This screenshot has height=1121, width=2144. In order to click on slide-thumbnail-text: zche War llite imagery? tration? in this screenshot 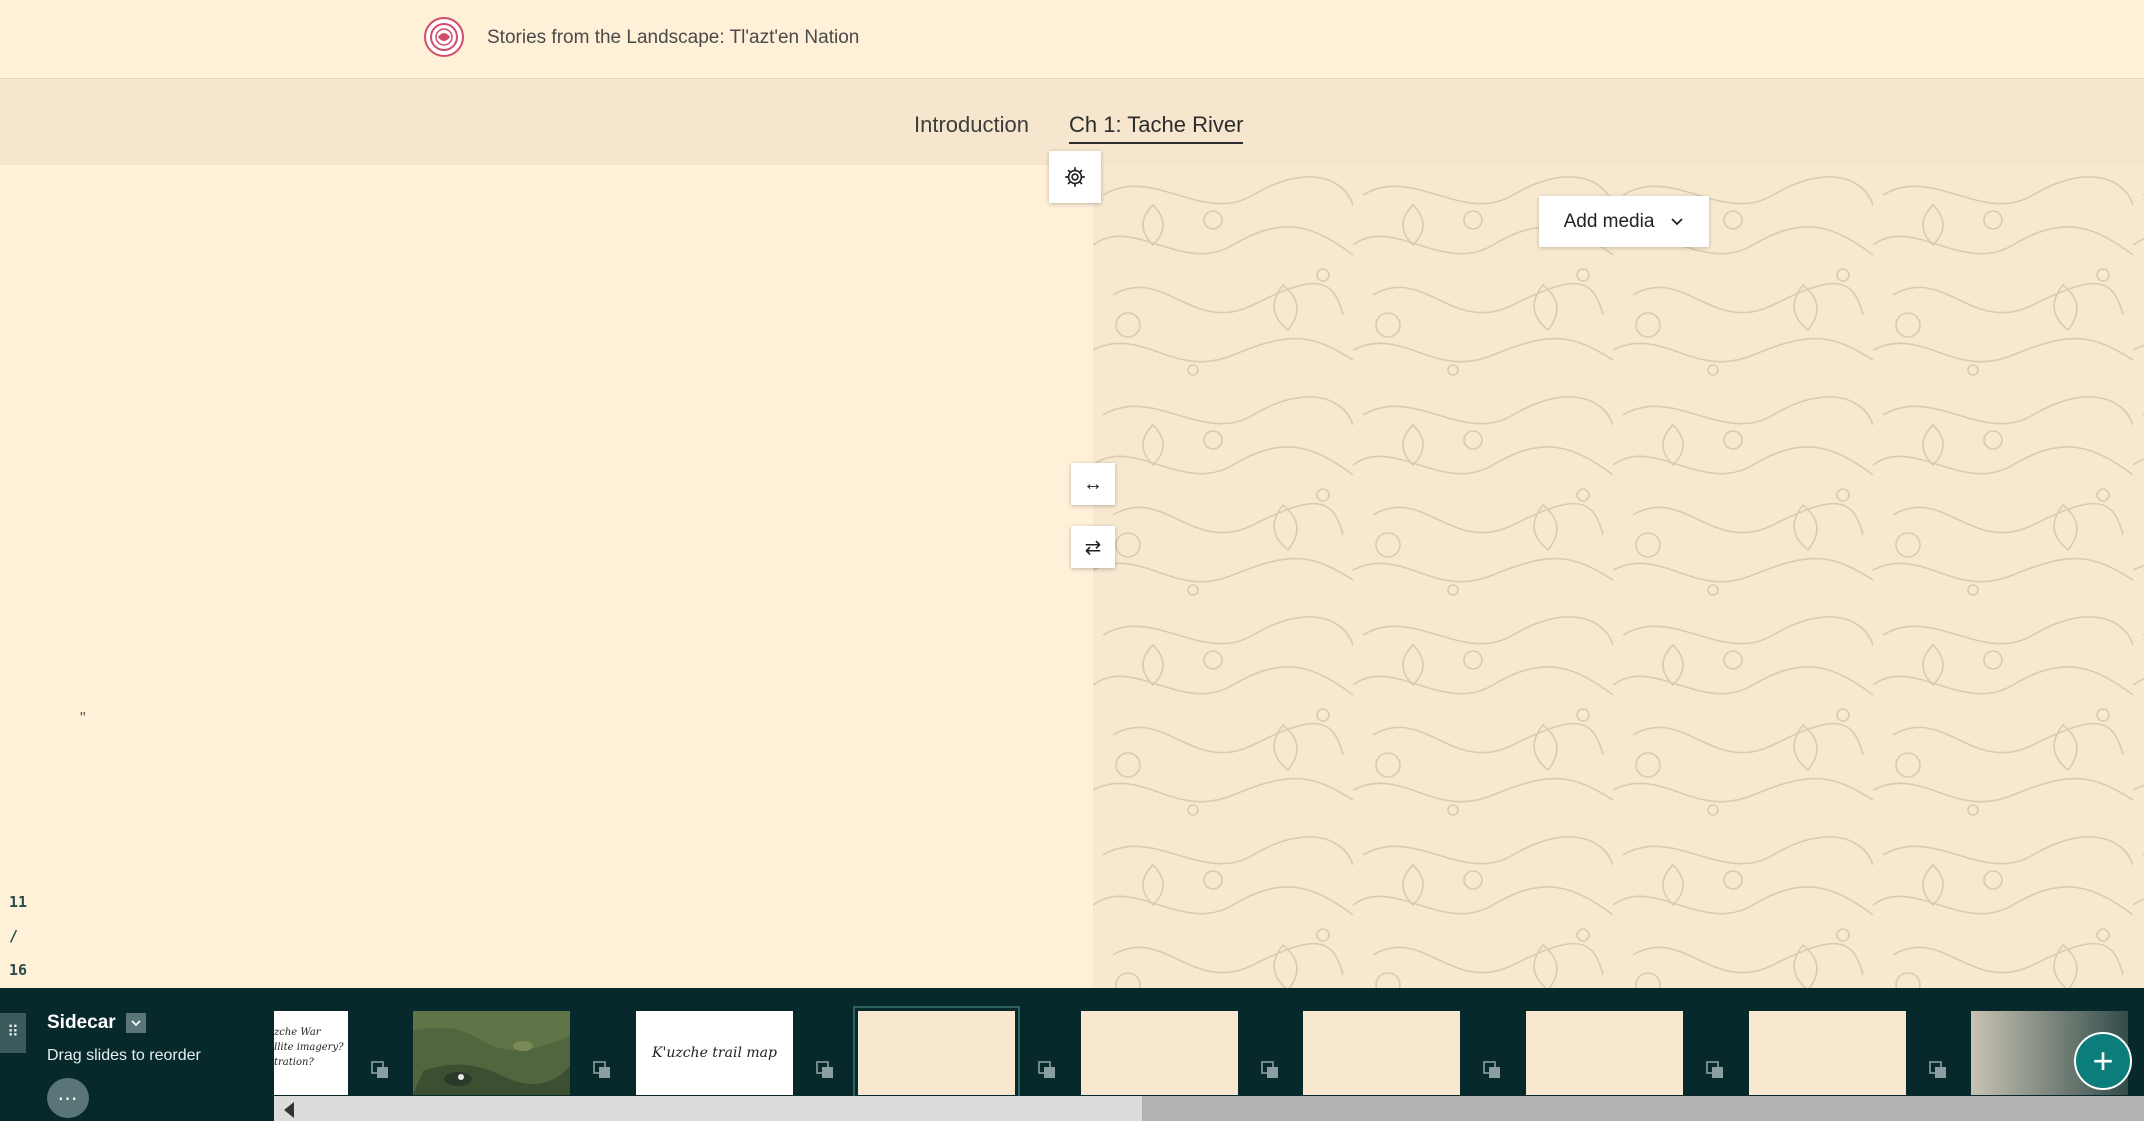, I will do `click(309, 1047)`.